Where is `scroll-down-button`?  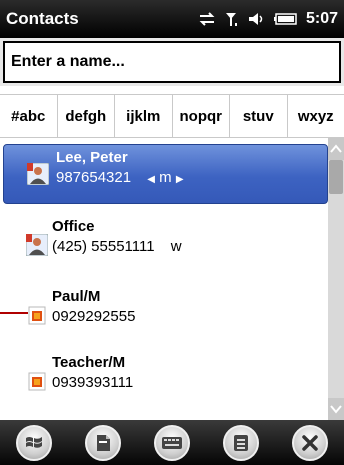 scroll-down-button is located at coordinates (336, 409).